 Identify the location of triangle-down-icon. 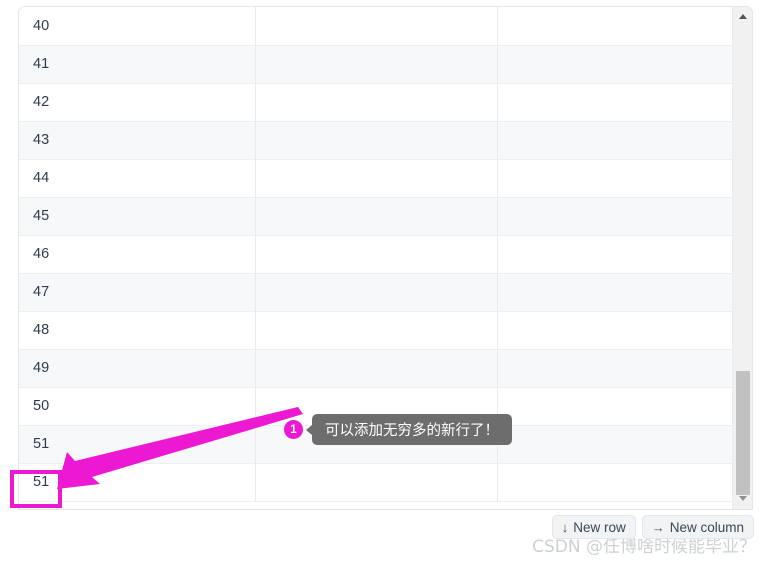
(743, 498).